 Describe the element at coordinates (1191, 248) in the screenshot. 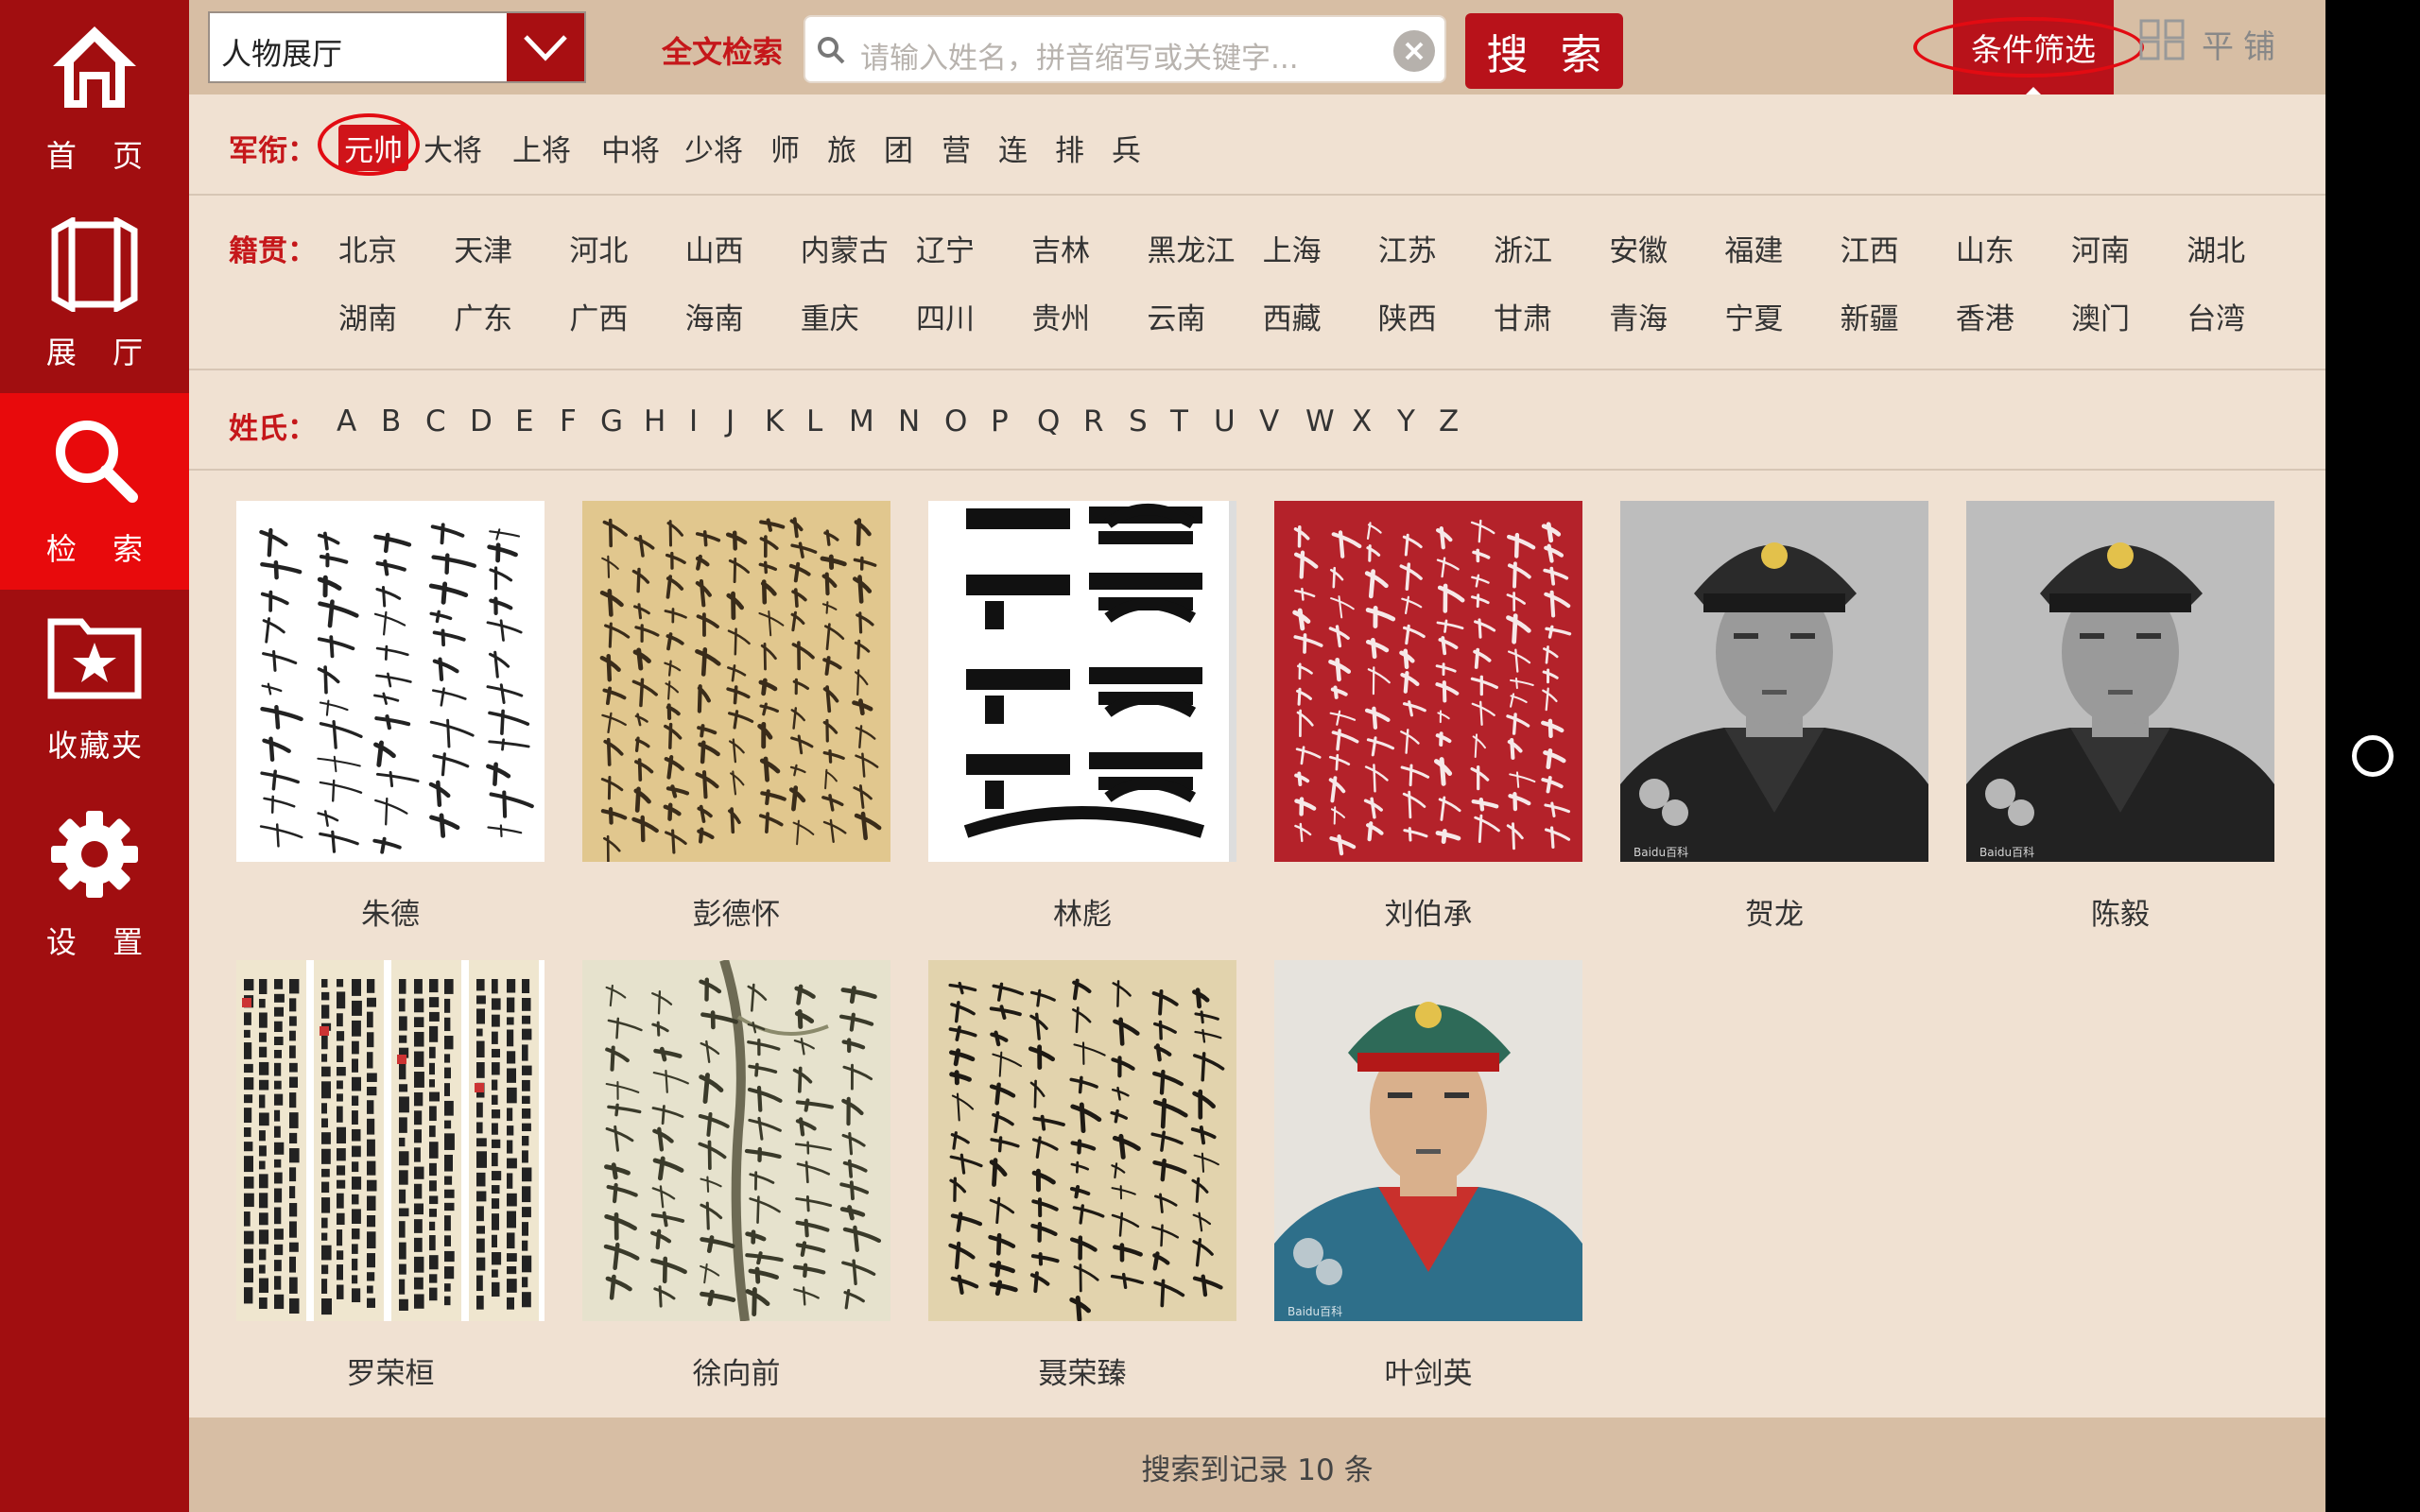

I see `hometown-option: 黑龙江` at that location.